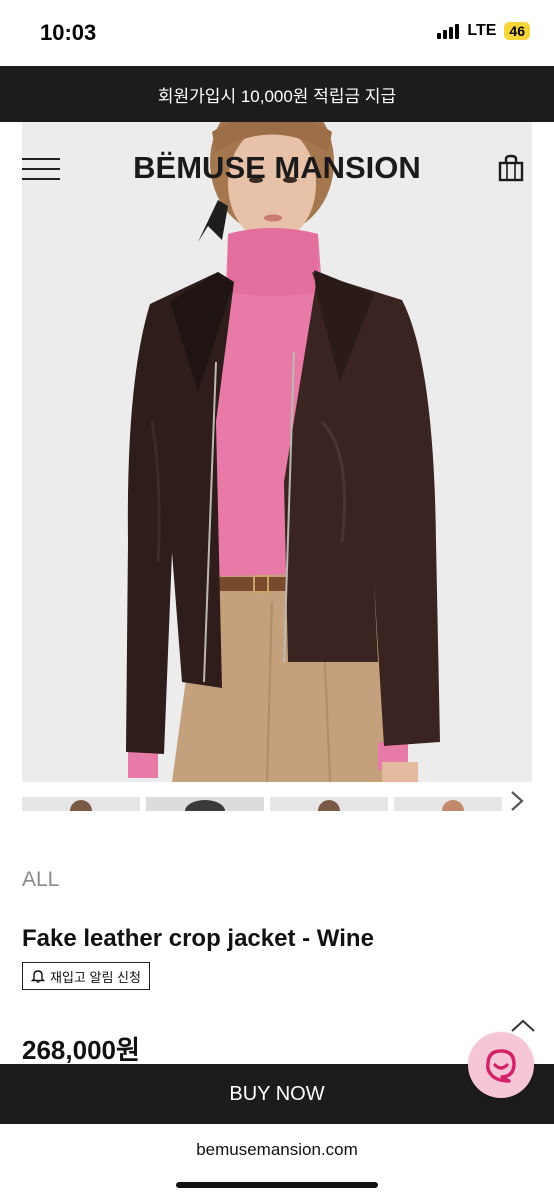  Describe the element at coordinates (68, 32) in the screenshot. I see `status-time: 10:03` at that location.